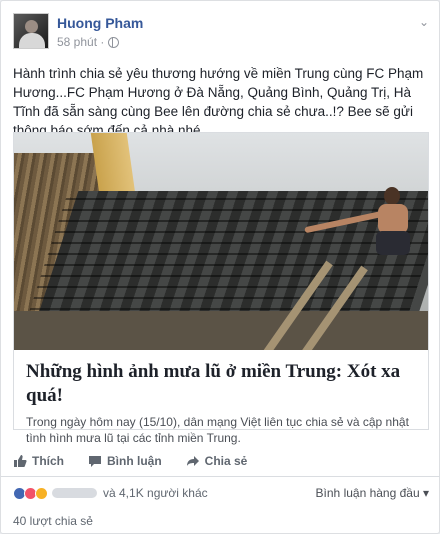 The width and height of the screenshot is (440, 534). What do you see at coordinates (100, 23) in the screenshot?
I see `author-name: Huong Pham` at bounding box center [100, 23].